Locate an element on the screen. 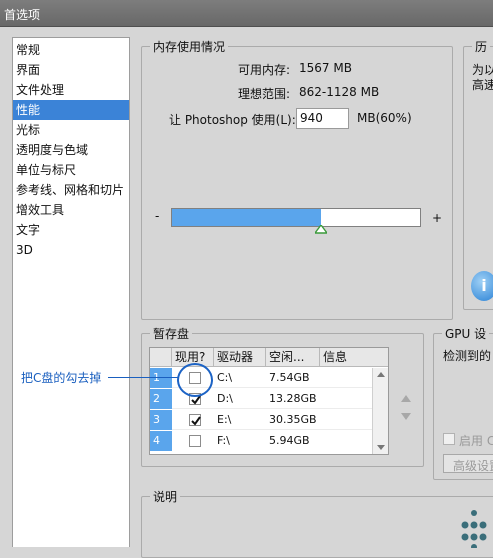  memory-usage-slider is located at coordinates (296, 217).